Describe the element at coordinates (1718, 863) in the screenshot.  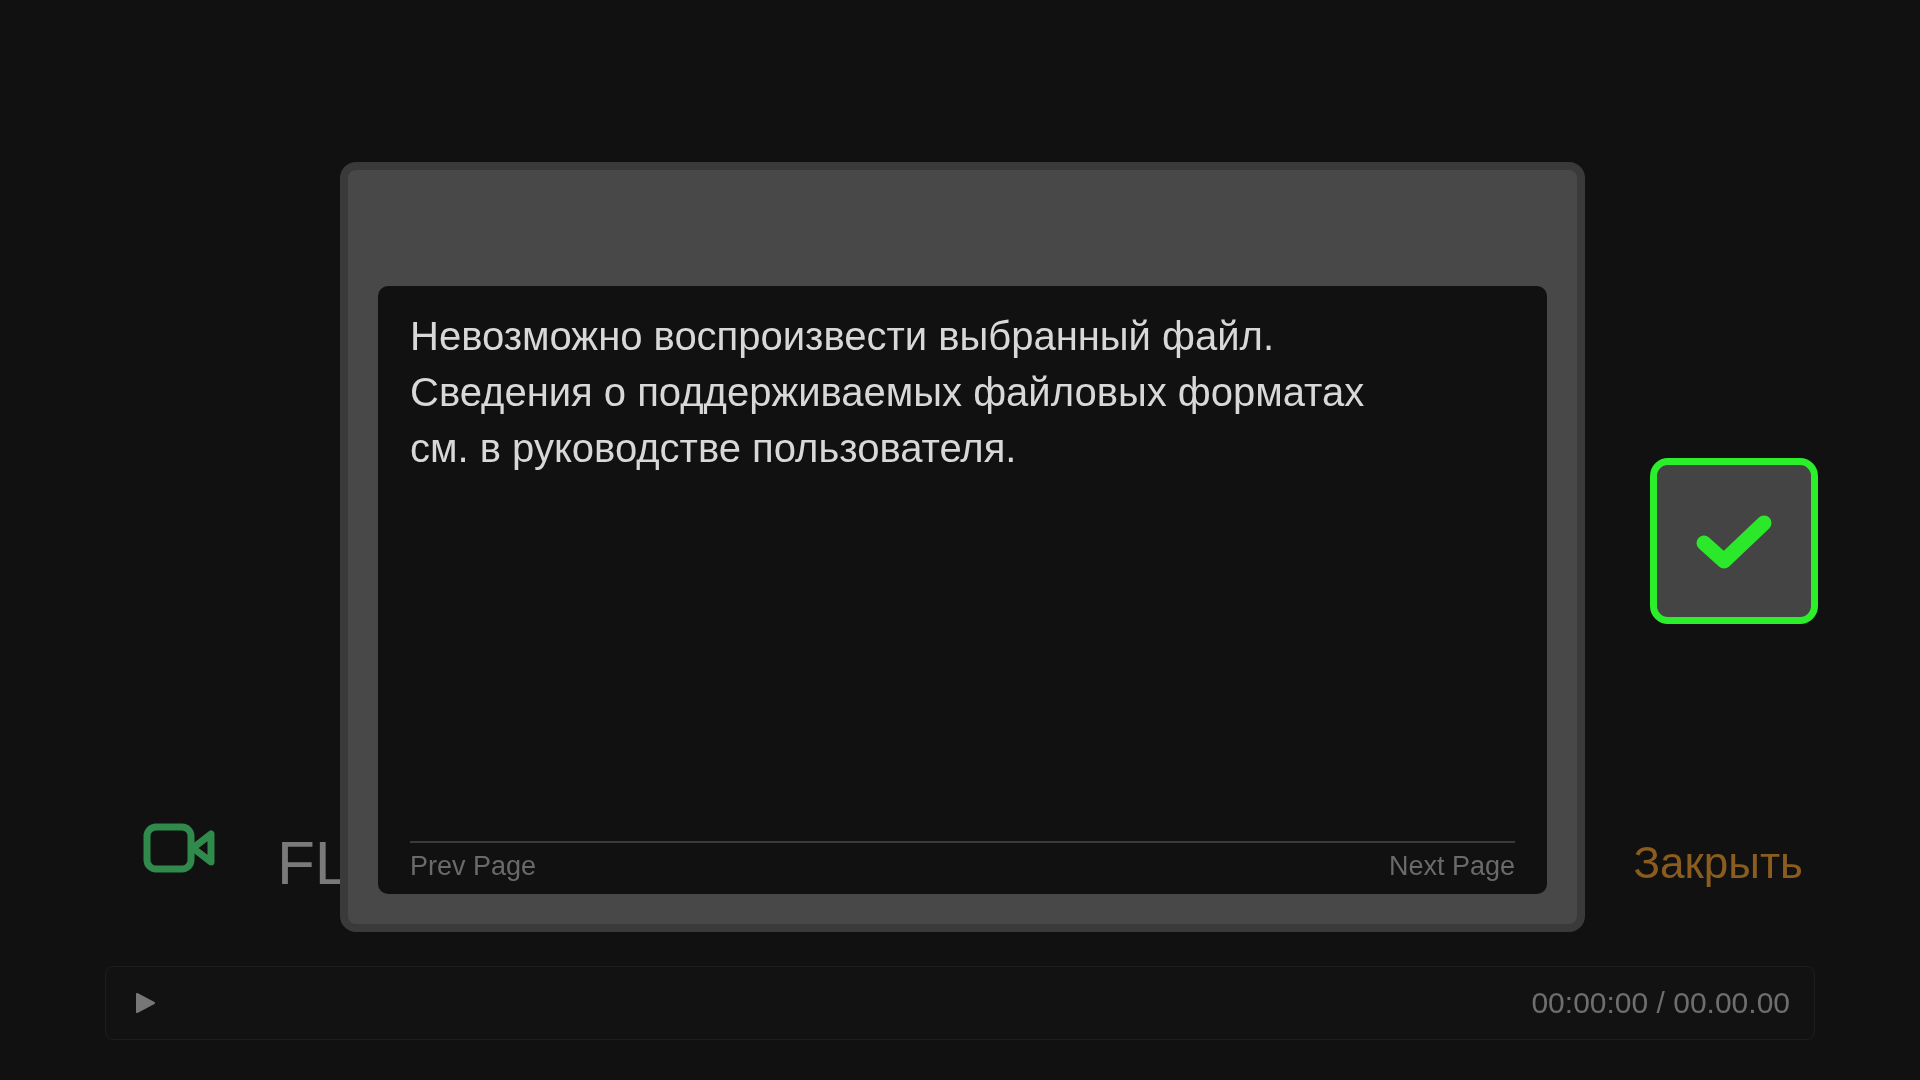
I see `close-link: Закрыть` at that location.